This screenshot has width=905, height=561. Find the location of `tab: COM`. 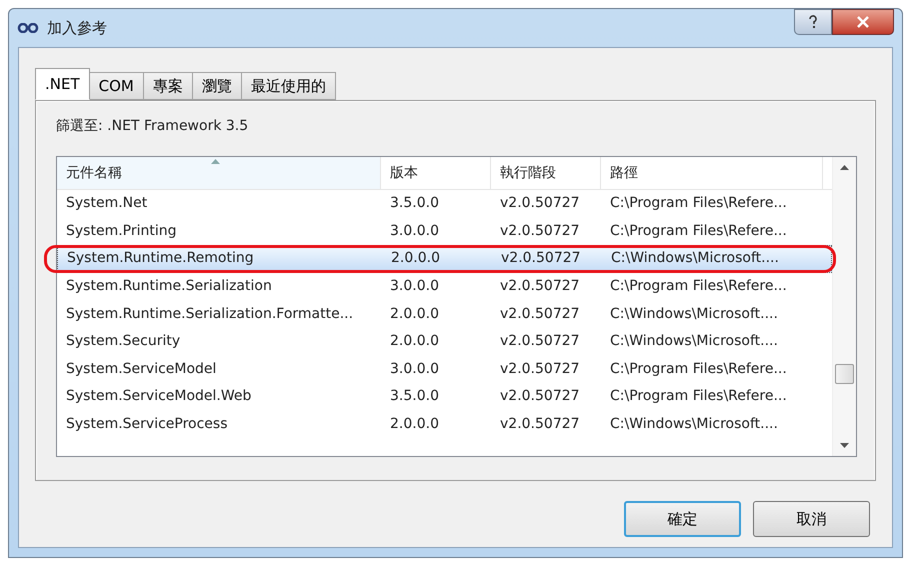

tab: COM is located at coordinates (117, 86).